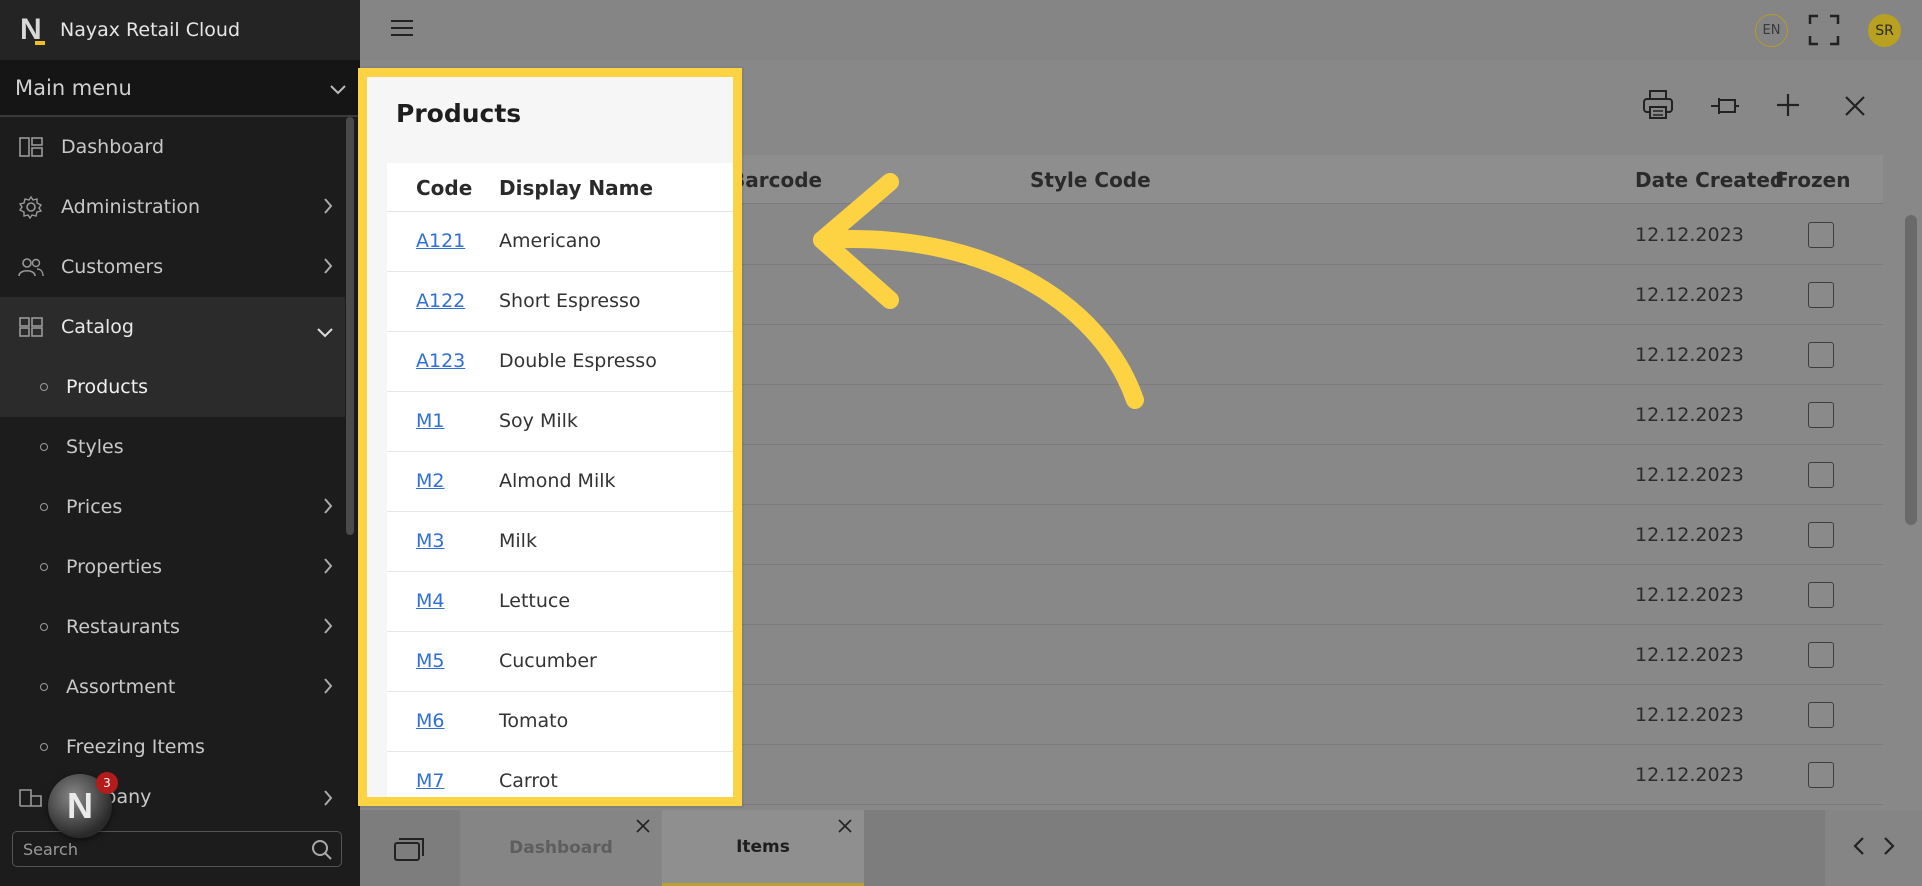  Describe the element at coordinates (430, 541) in the screenshot. I see `product-code-link: M3` at that location.